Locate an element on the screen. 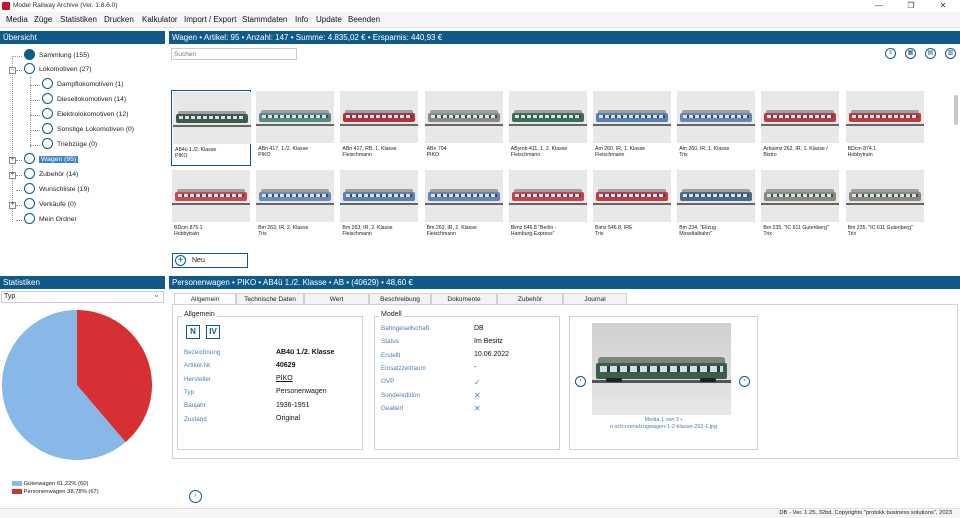  menu-media: Media is located at coordinates (17, 20).